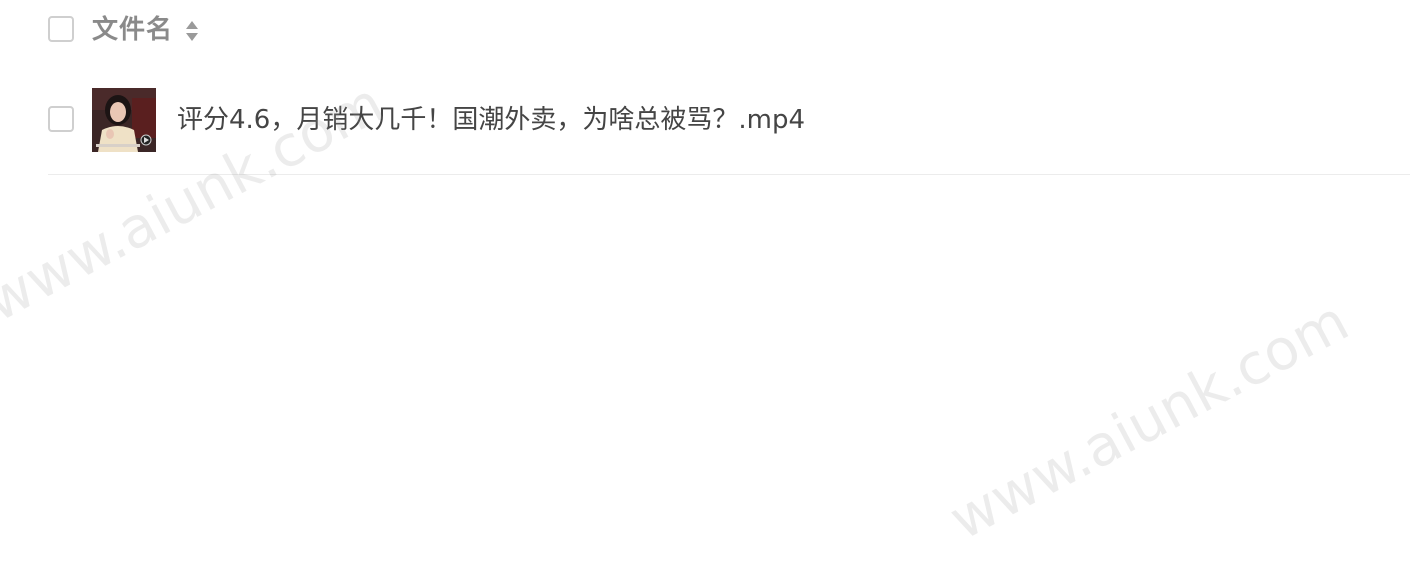  I want to click on video-thumbnail, so click(124, 120).